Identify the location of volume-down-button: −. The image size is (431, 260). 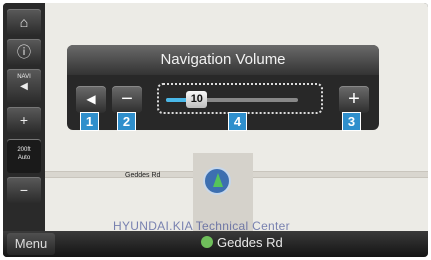
(127, 99).